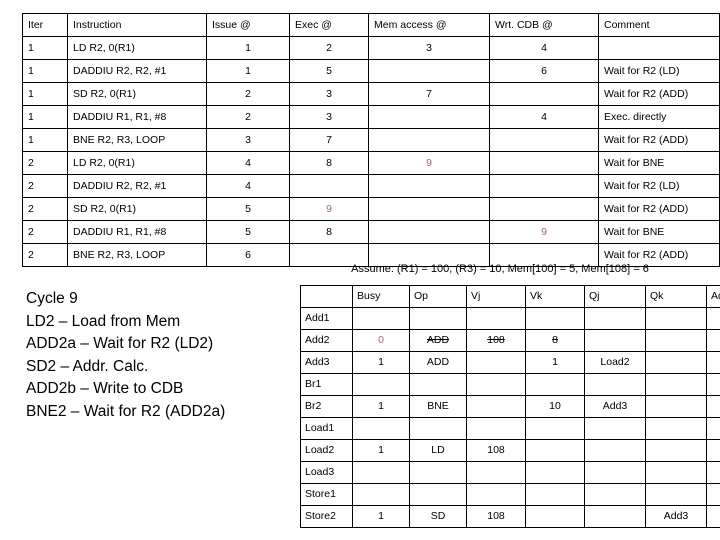 This screenshot has width=720, height=540. Describe the element at coordinates (381, 296) in the screenshot. I see `rs-column-header-busy: Busy` at that location.